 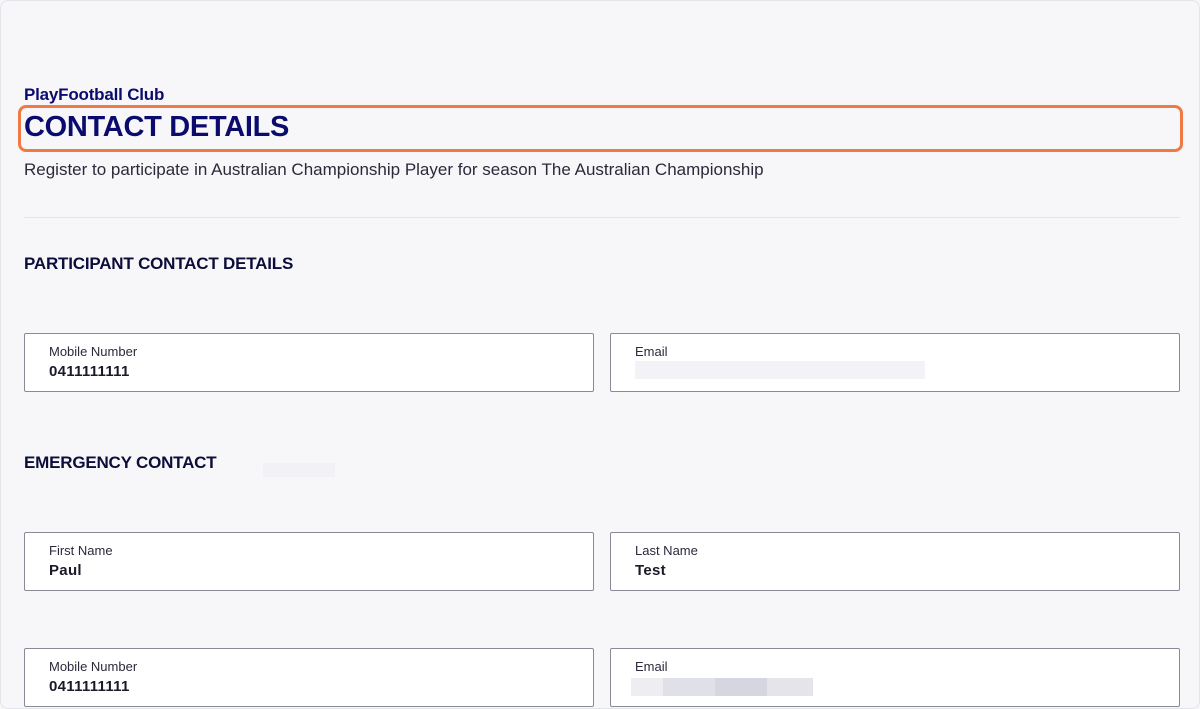 I want to click on club-name: PlayFootball Club, so click(x=94, y=94).